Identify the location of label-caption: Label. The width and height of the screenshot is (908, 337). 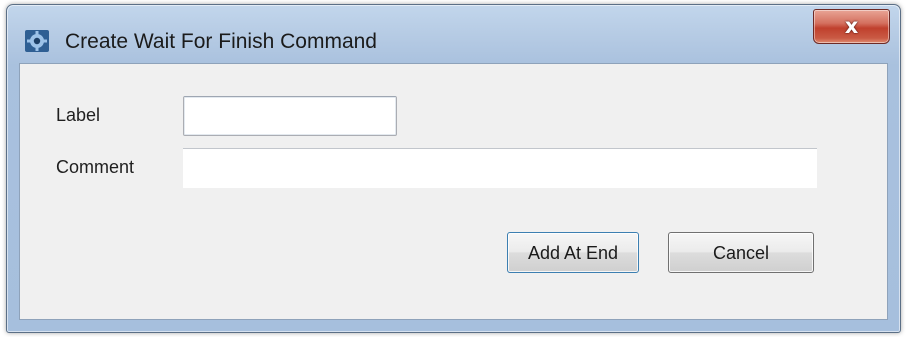
(78, 115).